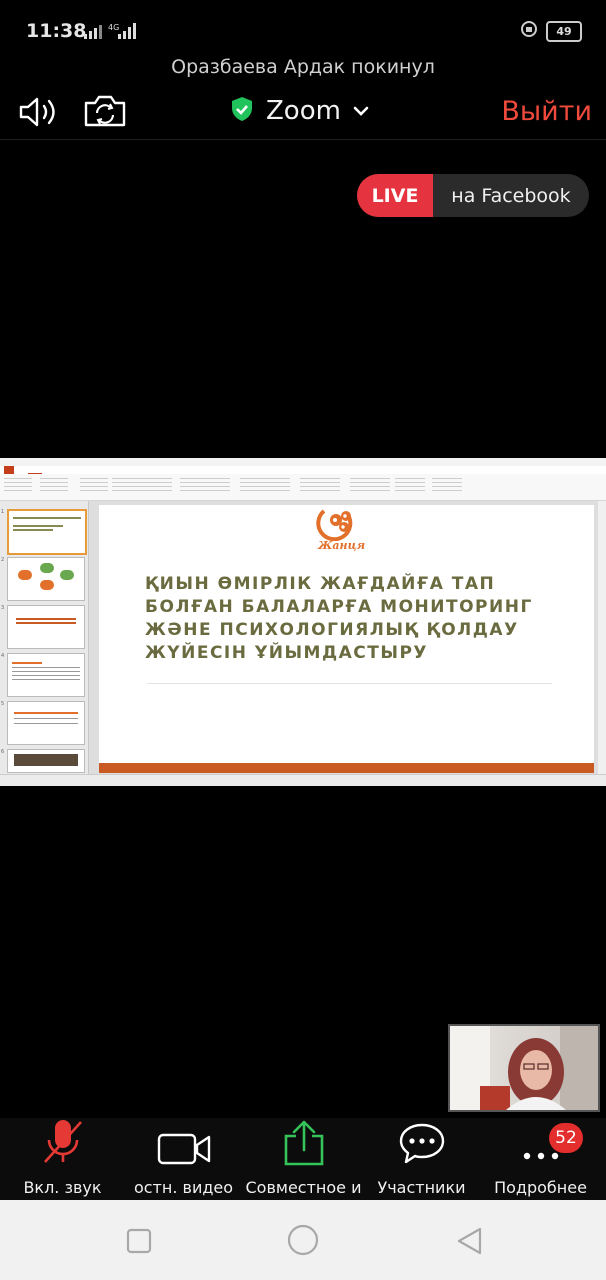  Describe the element at coordinates (242, 111) in the screenshot. I see `shield-check-icon` at that location.